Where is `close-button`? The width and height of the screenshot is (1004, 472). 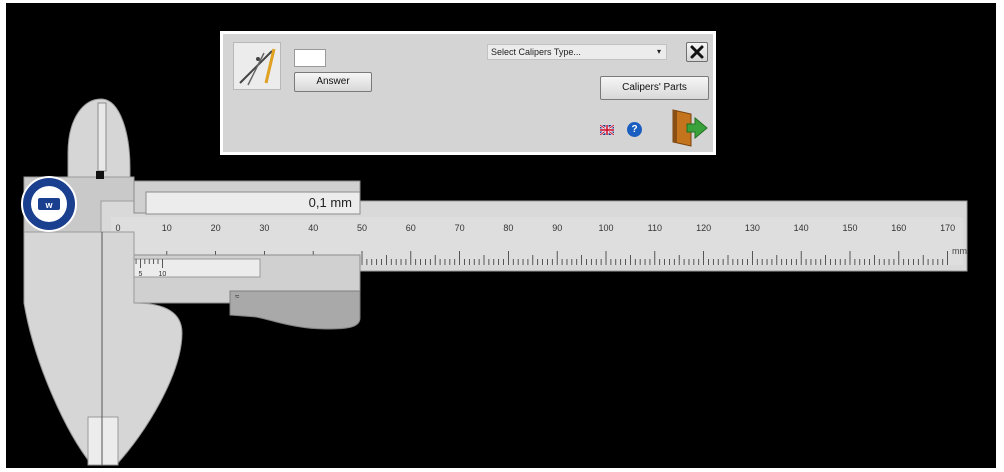 close-button is located at coordinates (697, 52).